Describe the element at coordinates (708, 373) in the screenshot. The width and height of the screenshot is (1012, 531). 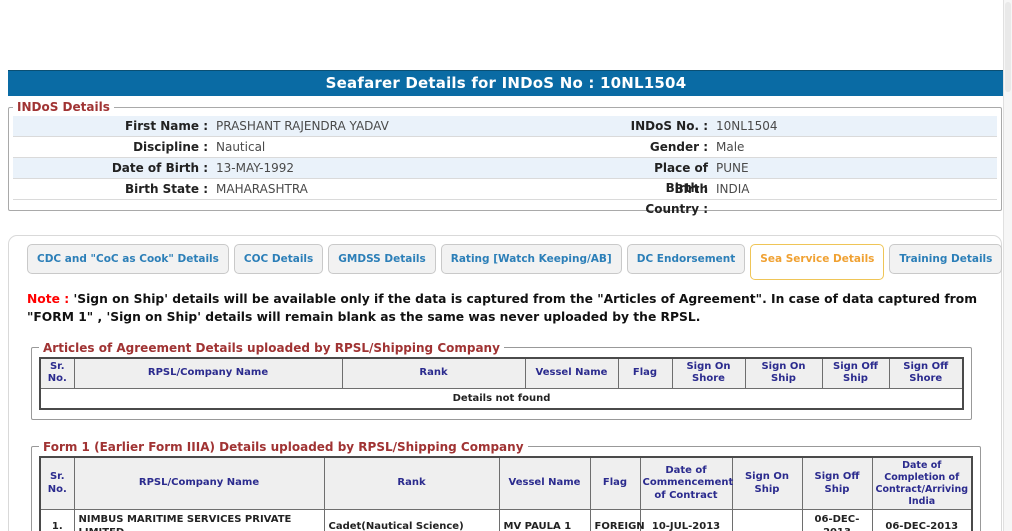
I see `col-sign-on-shore: Sign On Shore` at that location.